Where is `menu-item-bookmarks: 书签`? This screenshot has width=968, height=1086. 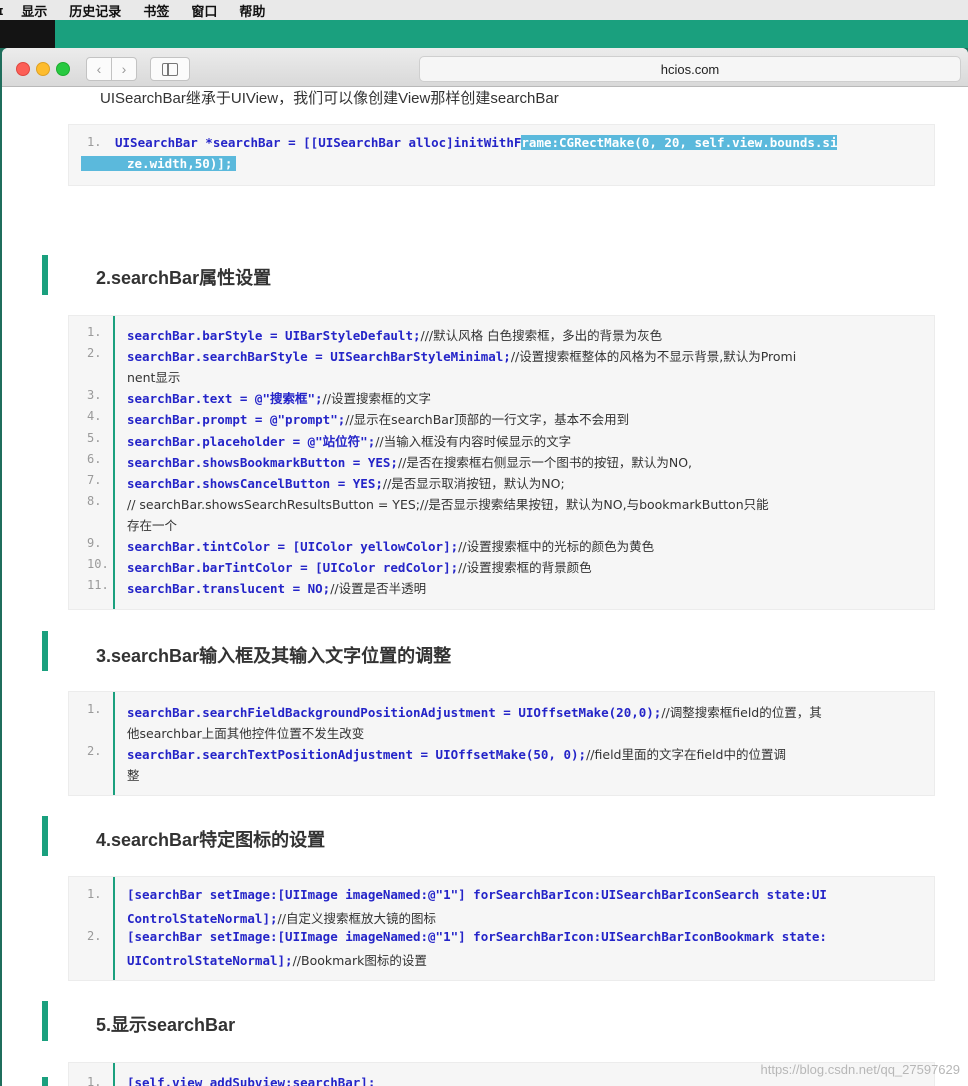
menu-item-bookmarks: 书签 is located at coordinates (156, 10).